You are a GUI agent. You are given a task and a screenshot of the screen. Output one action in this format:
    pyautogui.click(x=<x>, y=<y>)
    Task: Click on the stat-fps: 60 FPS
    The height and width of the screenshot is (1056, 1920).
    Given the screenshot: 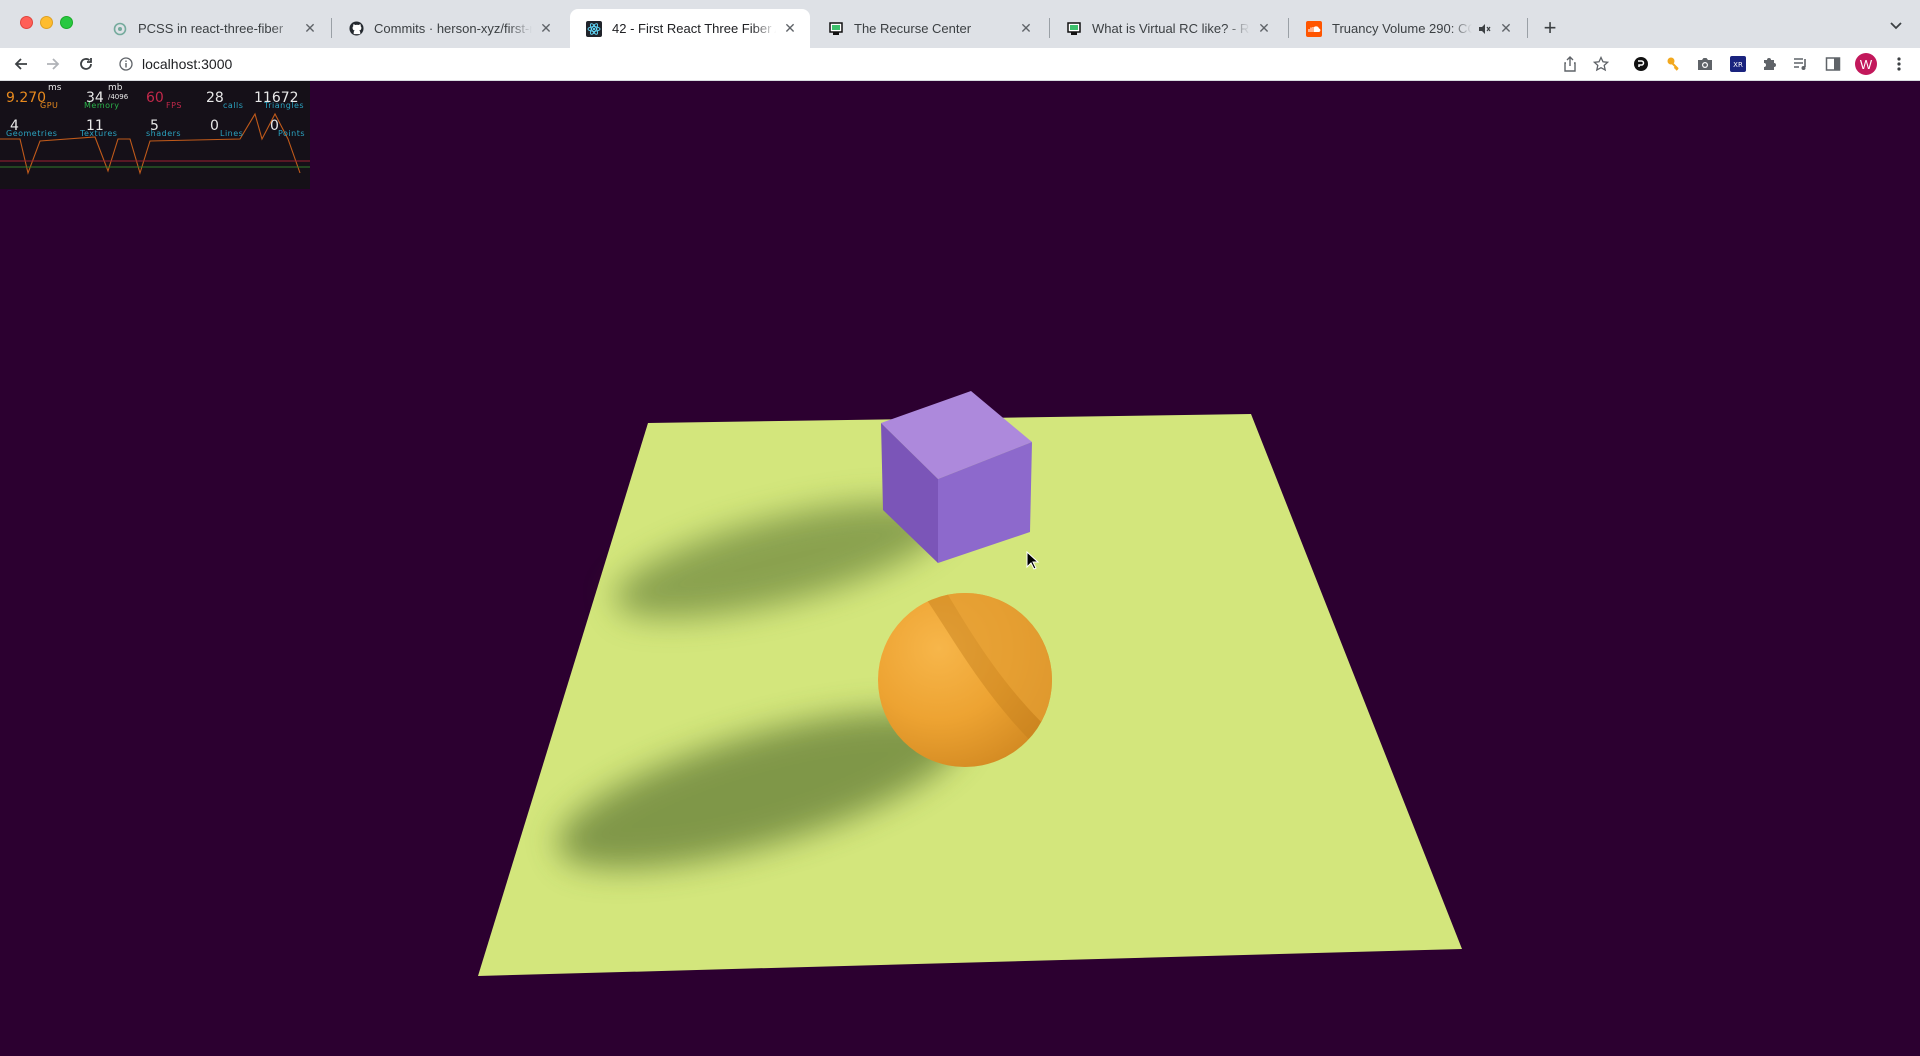 What is the action you would take?
    pyautogui.click(x=164, y=98)
    